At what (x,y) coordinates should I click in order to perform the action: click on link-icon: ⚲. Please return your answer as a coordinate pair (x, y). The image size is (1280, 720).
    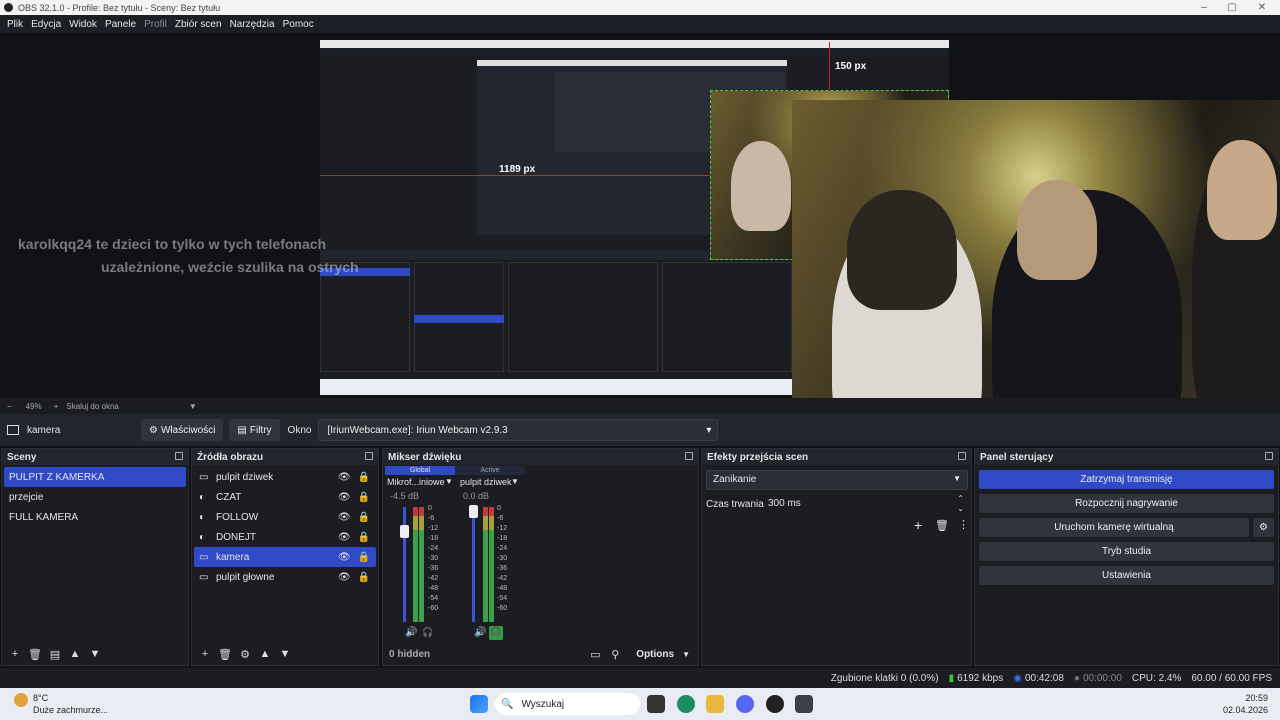
    Looking at the image, I should click on (615, 654).